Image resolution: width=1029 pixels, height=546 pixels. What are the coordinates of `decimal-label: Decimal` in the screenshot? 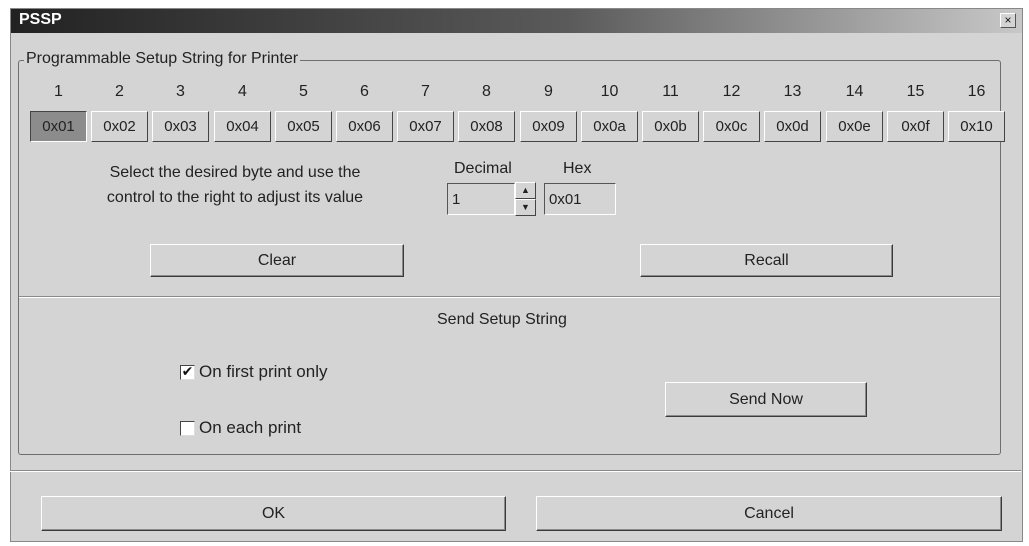 It's located at (483, 168).